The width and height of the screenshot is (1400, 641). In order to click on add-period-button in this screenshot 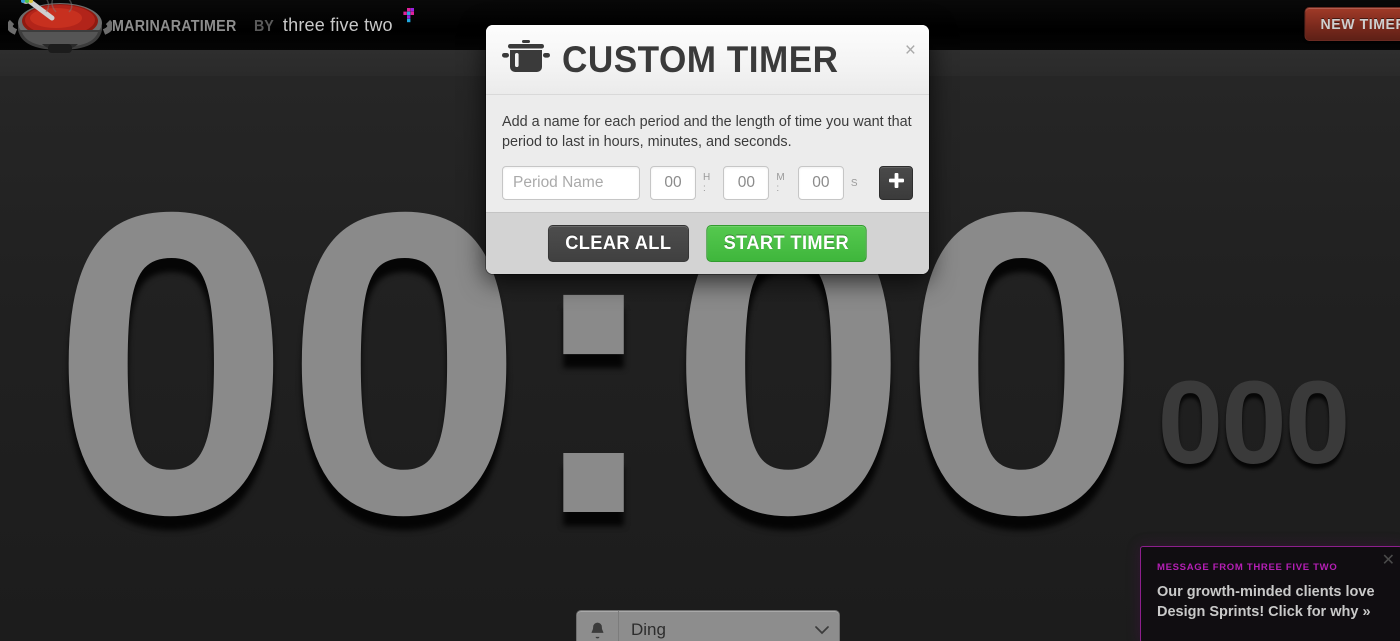, I will do `click(896, 183)`.